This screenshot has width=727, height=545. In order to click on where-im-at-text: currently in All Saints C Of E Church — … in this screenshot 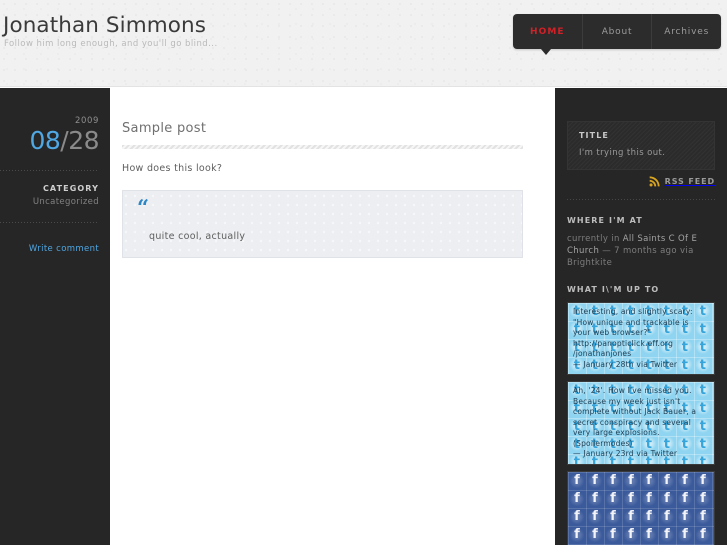, I will do `click(641, 251)`.